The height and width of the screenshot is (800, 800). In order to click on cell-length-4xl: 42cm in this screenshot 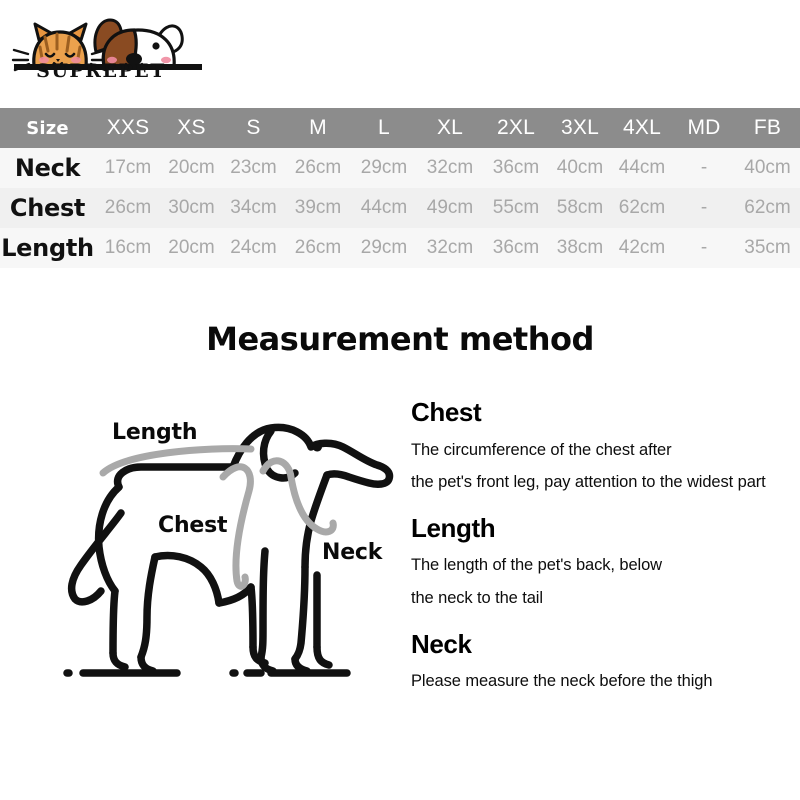, I will do `click(642, 247)`.